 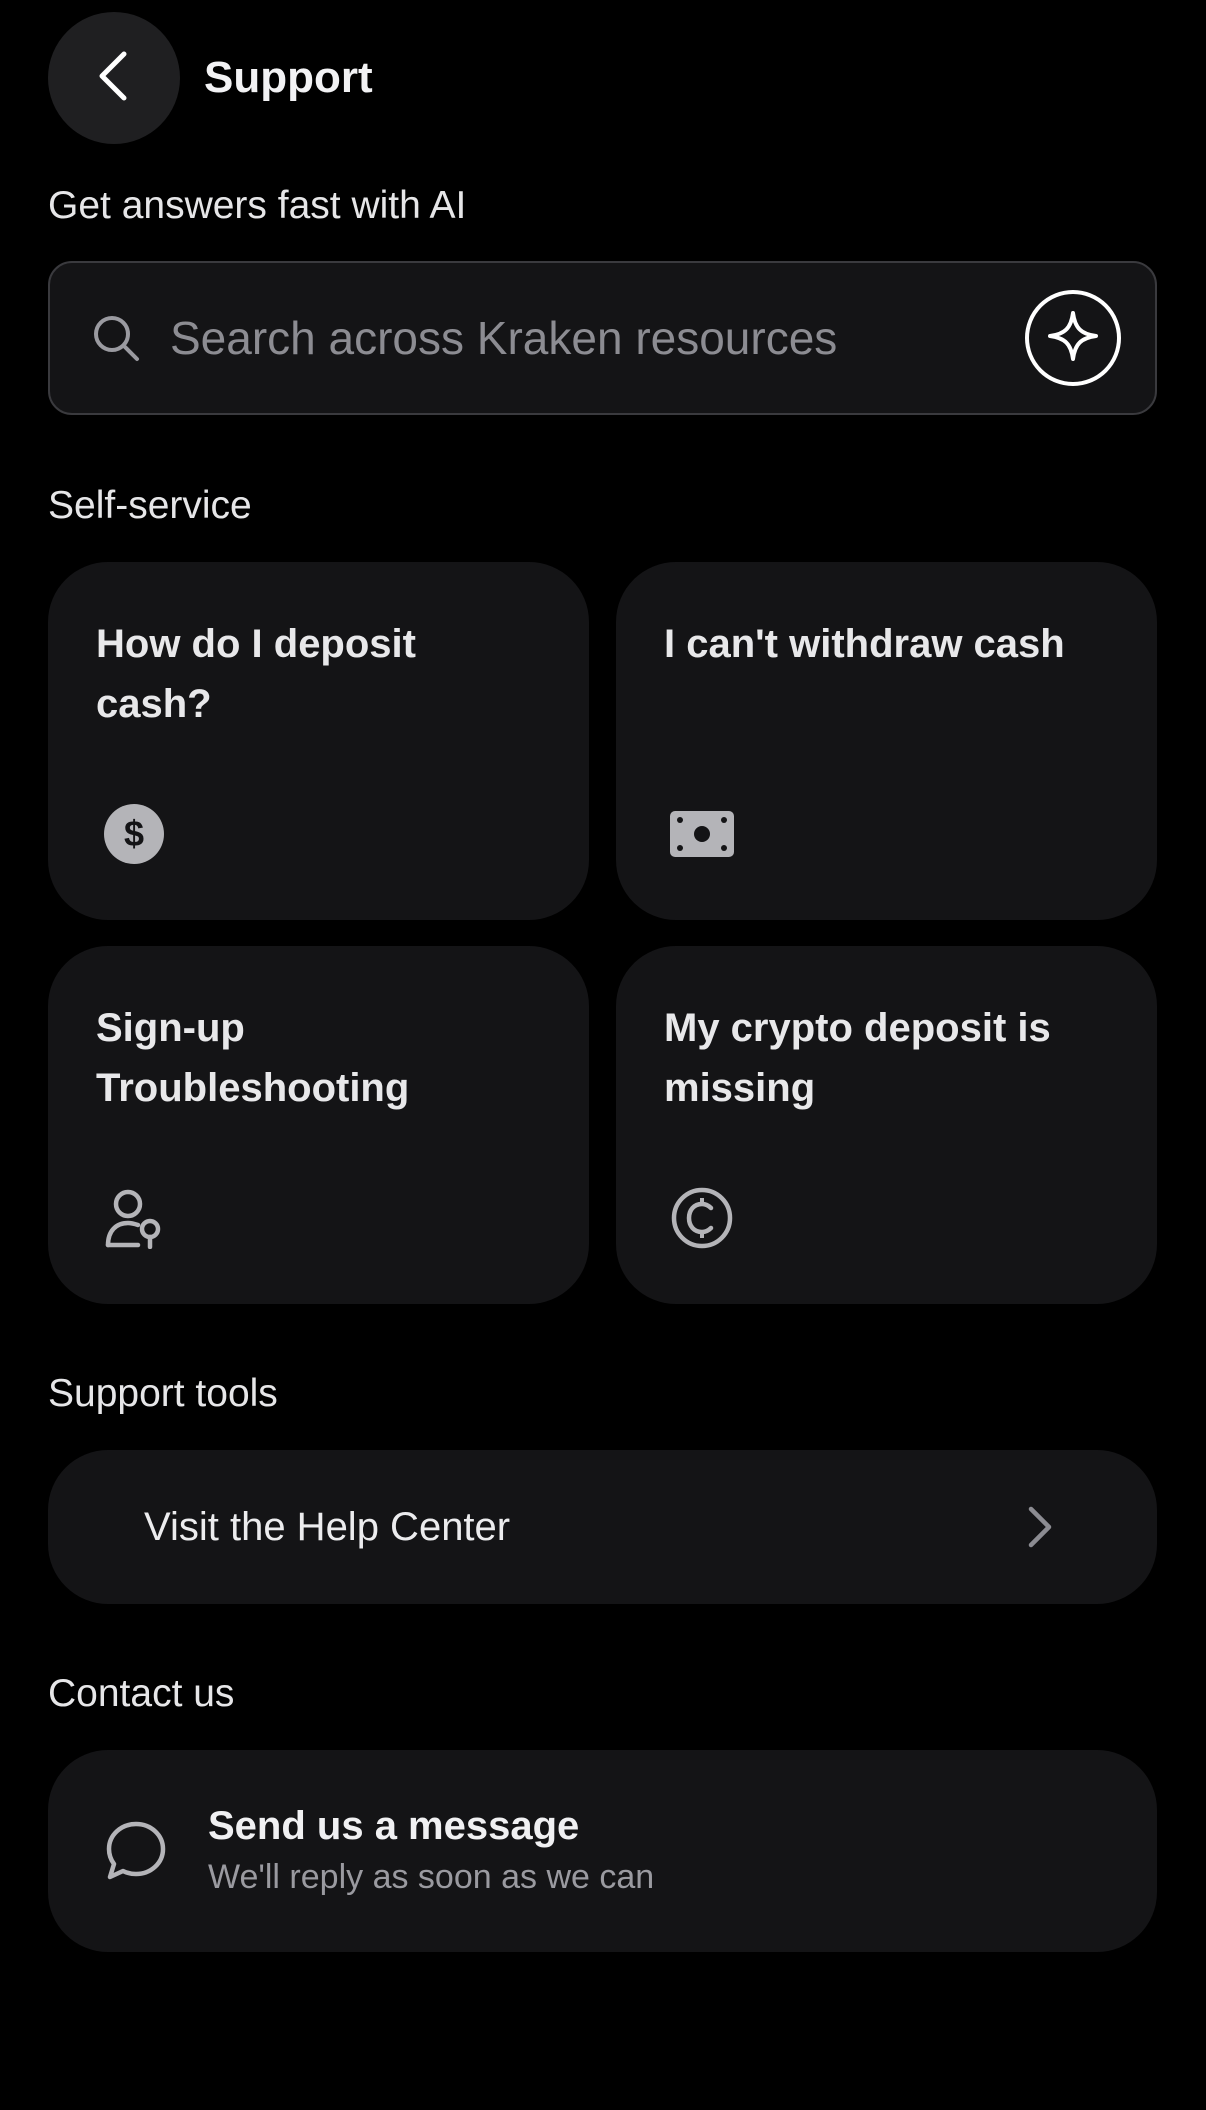 I want to click on banknote-icon, so click(x=702, y=834).